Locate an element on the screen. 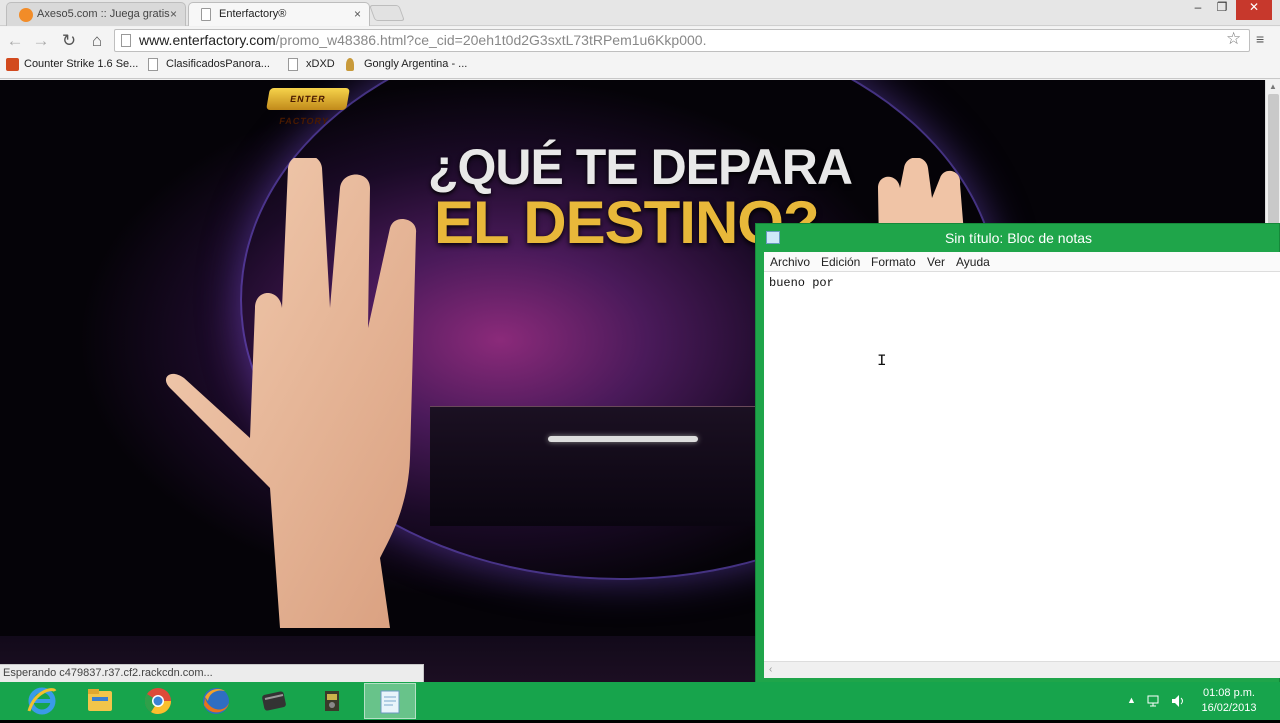 This screenshot has width=1280, height=723. menu-archivo: Archivo is located at coordinates (790, 262).